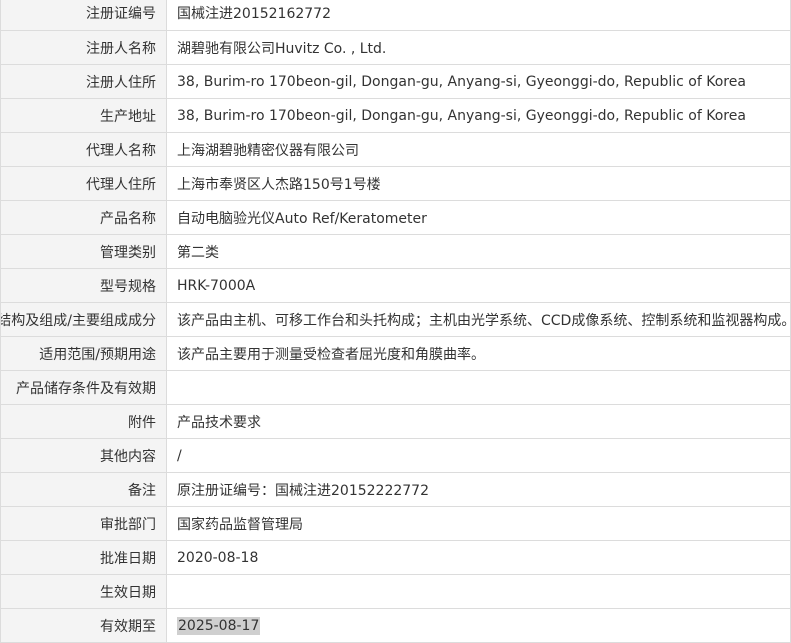 This screenshot has height=643, width=791. Describe the element at coordinates (478, 489) in the screenshot. I see `value-remarks: 原注册证编号：国械注进20152222772` at that location.